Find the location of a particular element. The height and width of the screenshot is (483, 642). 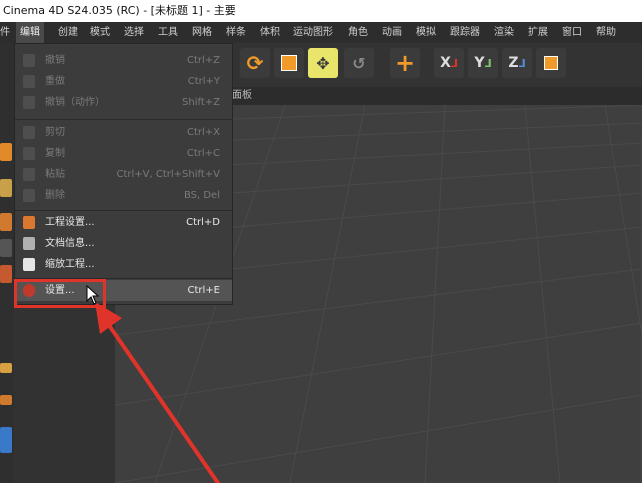

mouse-cursor-icon is located at coordinates (93, 295).